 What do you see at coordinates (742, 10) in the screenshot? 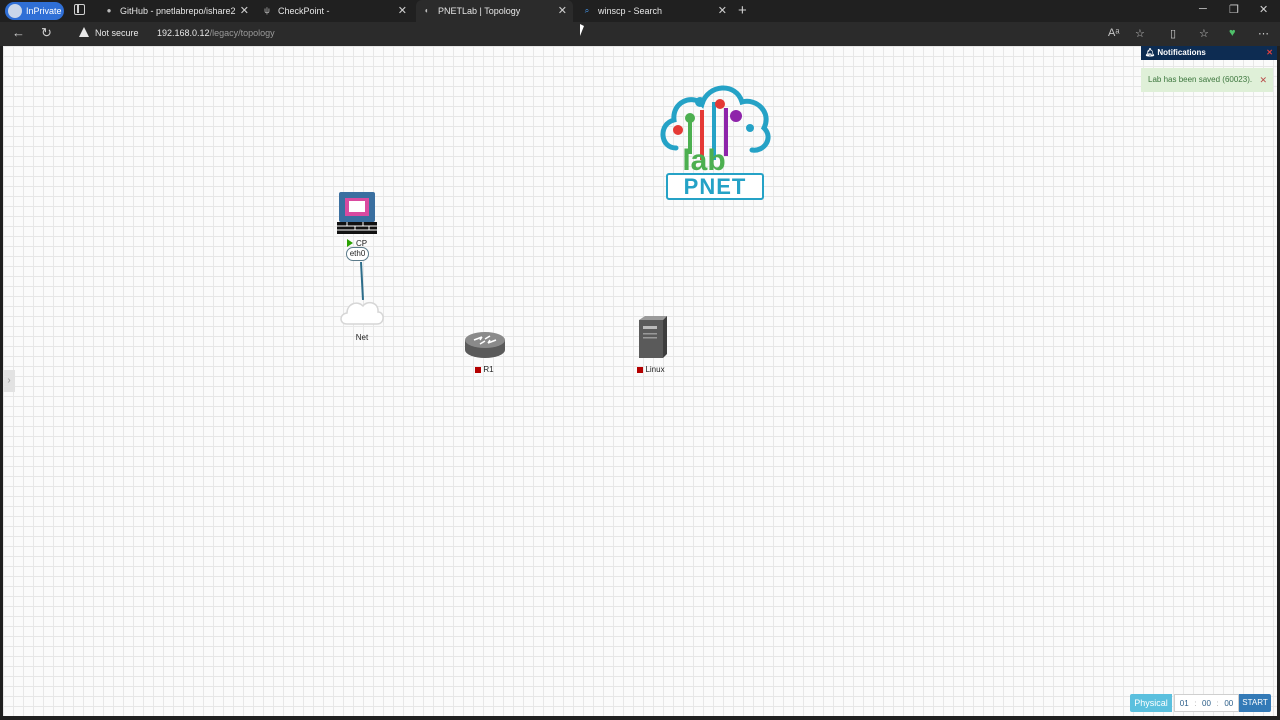
I see `new-tab-icon: +` at bounding box center [742, 10].